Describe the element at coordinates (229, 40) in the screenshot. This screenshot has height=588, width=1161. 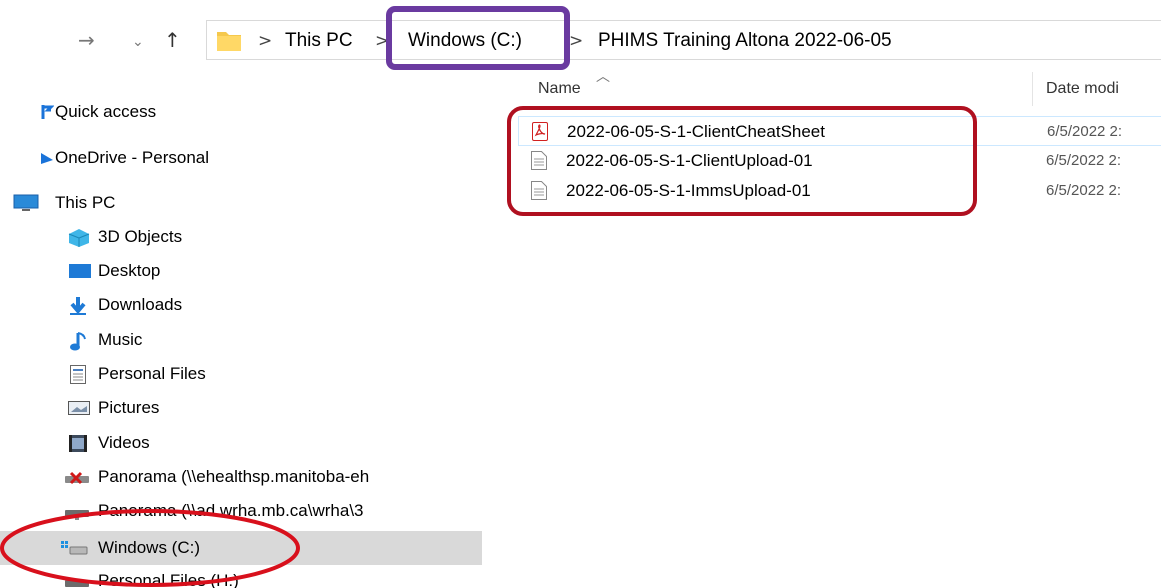
I see `folder-icon` at that location.